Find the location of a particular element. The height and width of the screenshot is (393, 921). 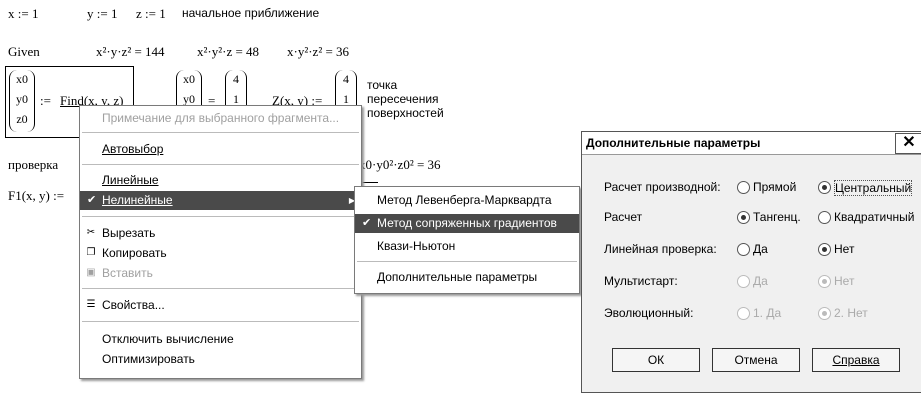

assign-y: y := 1 is located at coordinates (102, 13).